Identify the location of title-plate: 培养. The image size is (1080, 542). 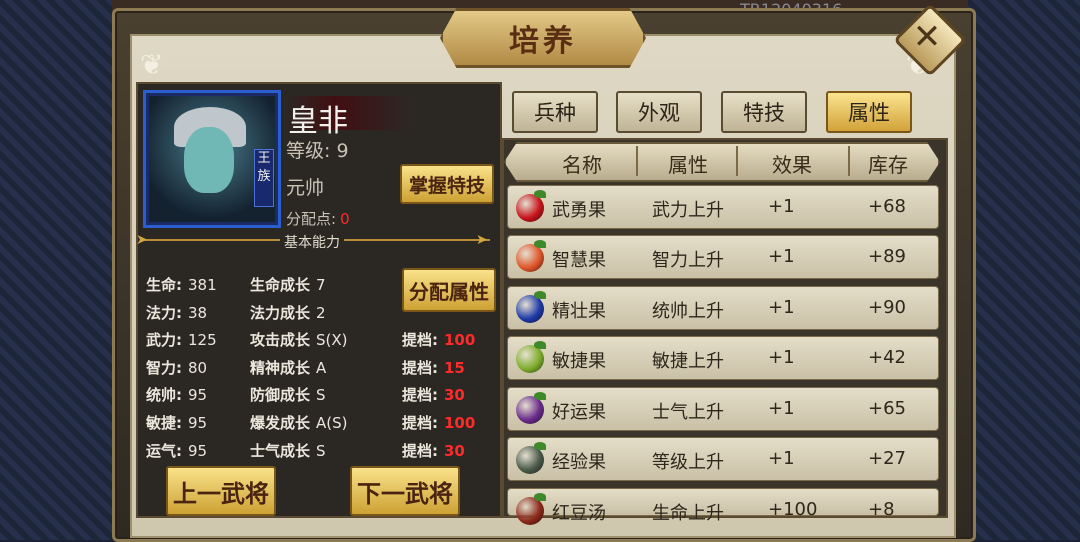
(543, 38).